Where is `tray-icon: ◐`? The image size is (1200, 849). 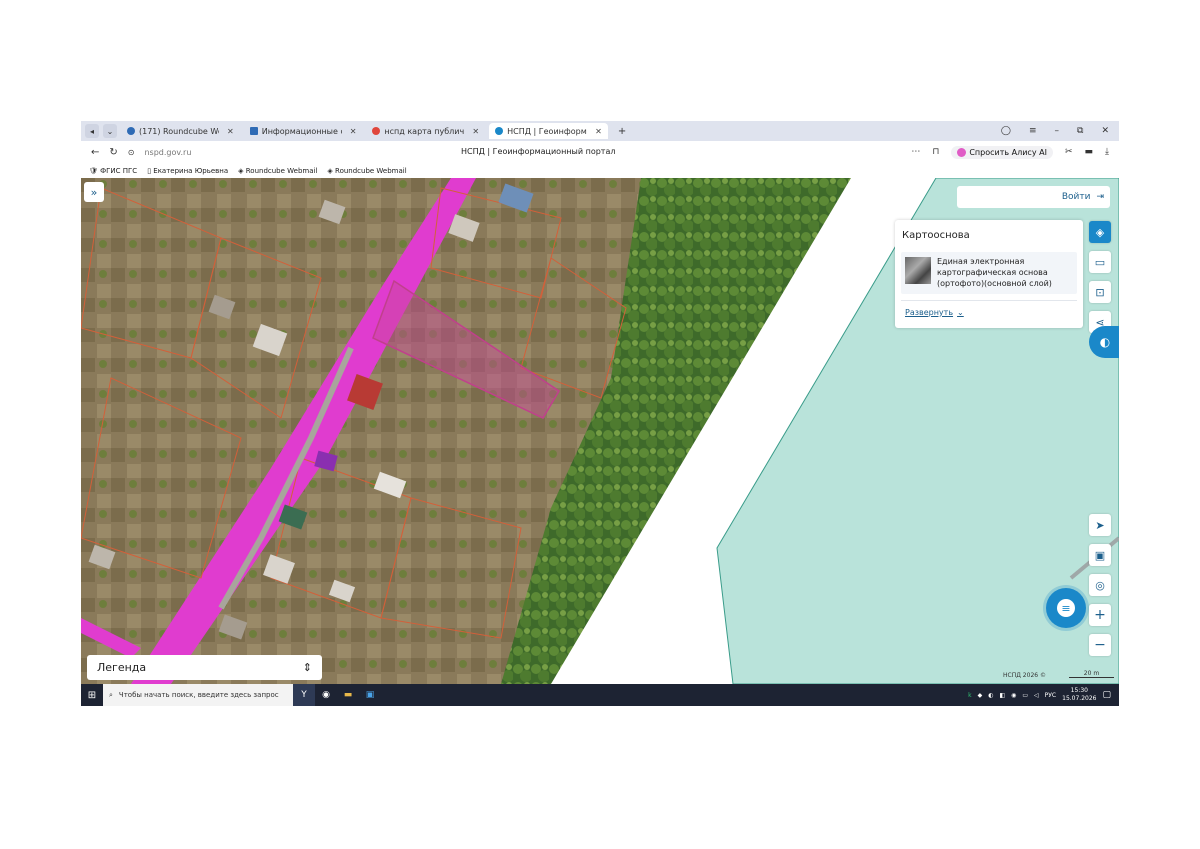
tray-icon: ◐ is located at coordinates (990, 695).